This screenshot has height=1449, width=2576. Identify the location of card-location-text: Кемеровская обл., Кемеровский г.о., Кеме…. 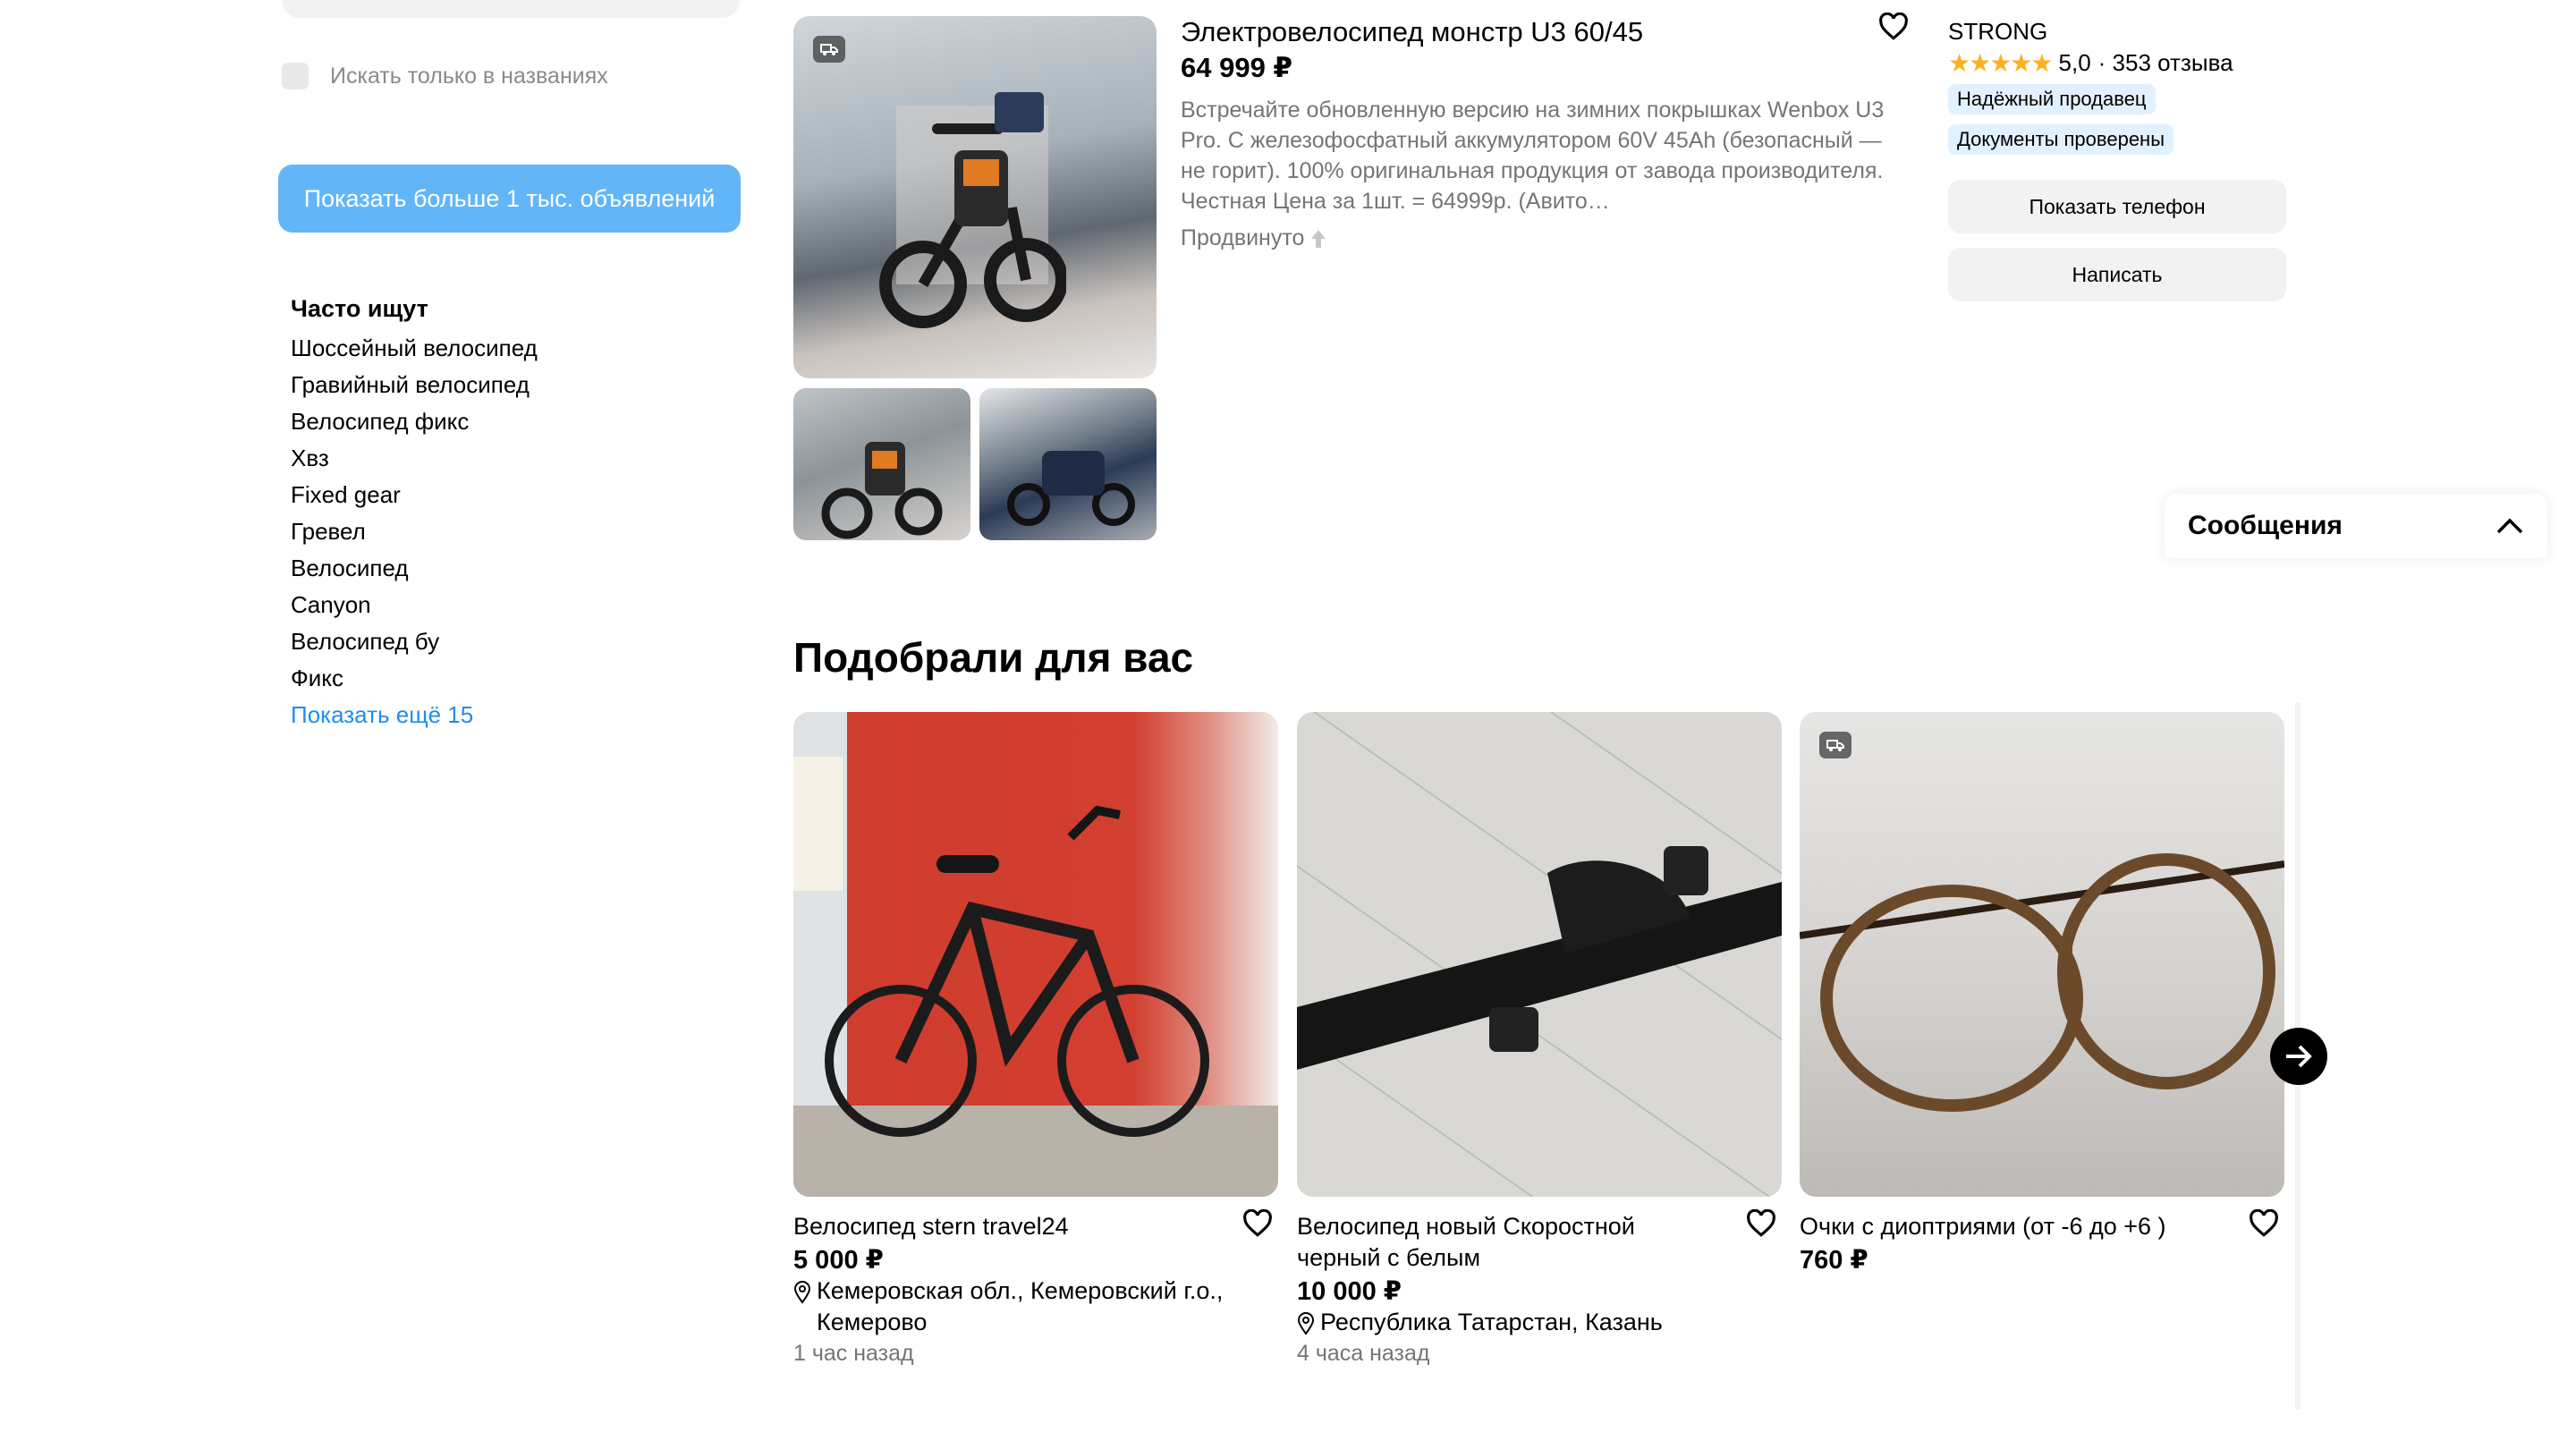
(1020, 1306).